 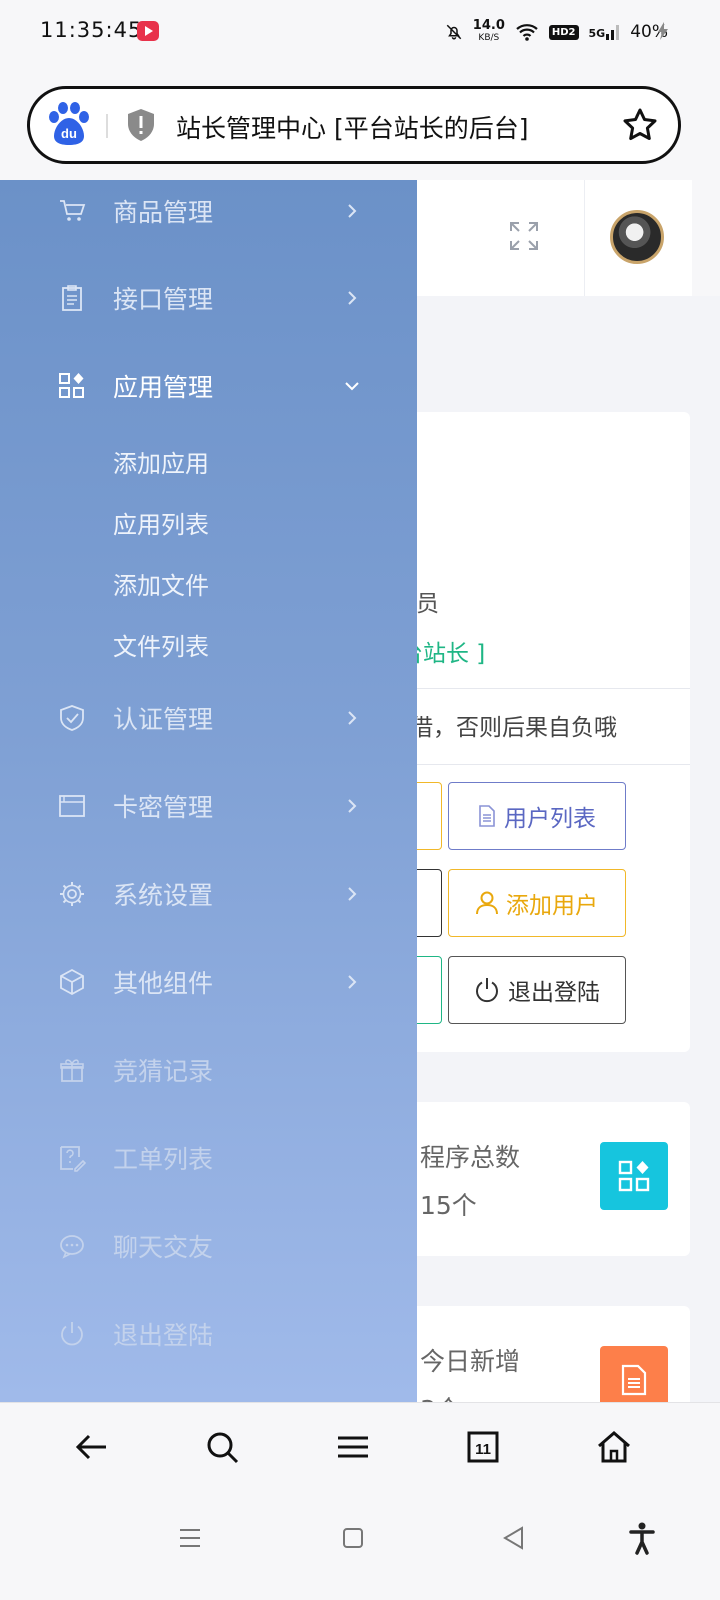 What do you see at coordinates (454, 32) in the screenshot?
I see `mute-bell-icon` at bounding box center [454, 32].